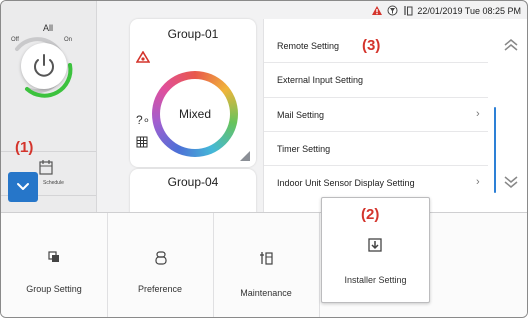 The height and width of the screenshot is (318, 528). What do you see at coordinates (303, 149) in the screenshot?
I see `menu-item-timer-setting: Timer Setting` at bounding box center [303, 149].